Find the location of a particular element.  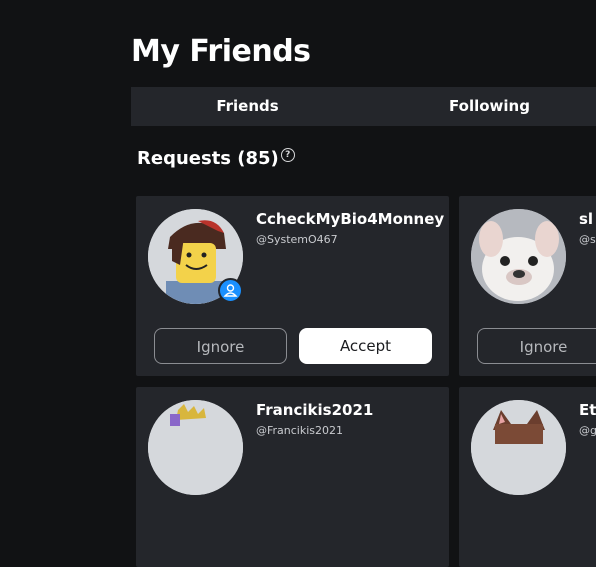

friend-name: Et is located at coordinates (587, 410).